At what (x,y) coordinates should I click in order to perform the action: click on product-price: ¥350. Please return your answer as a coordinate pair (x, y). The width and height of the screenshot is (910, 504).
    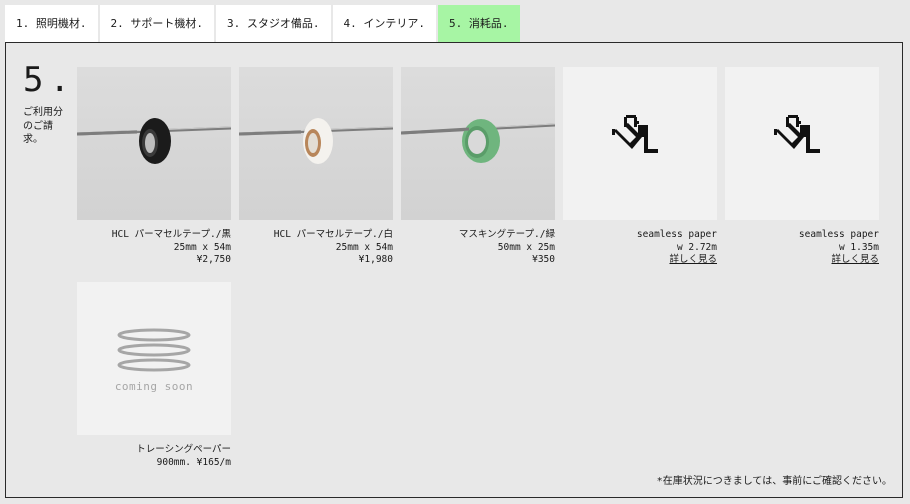
    Looking at the image, I should click on (543, 259).